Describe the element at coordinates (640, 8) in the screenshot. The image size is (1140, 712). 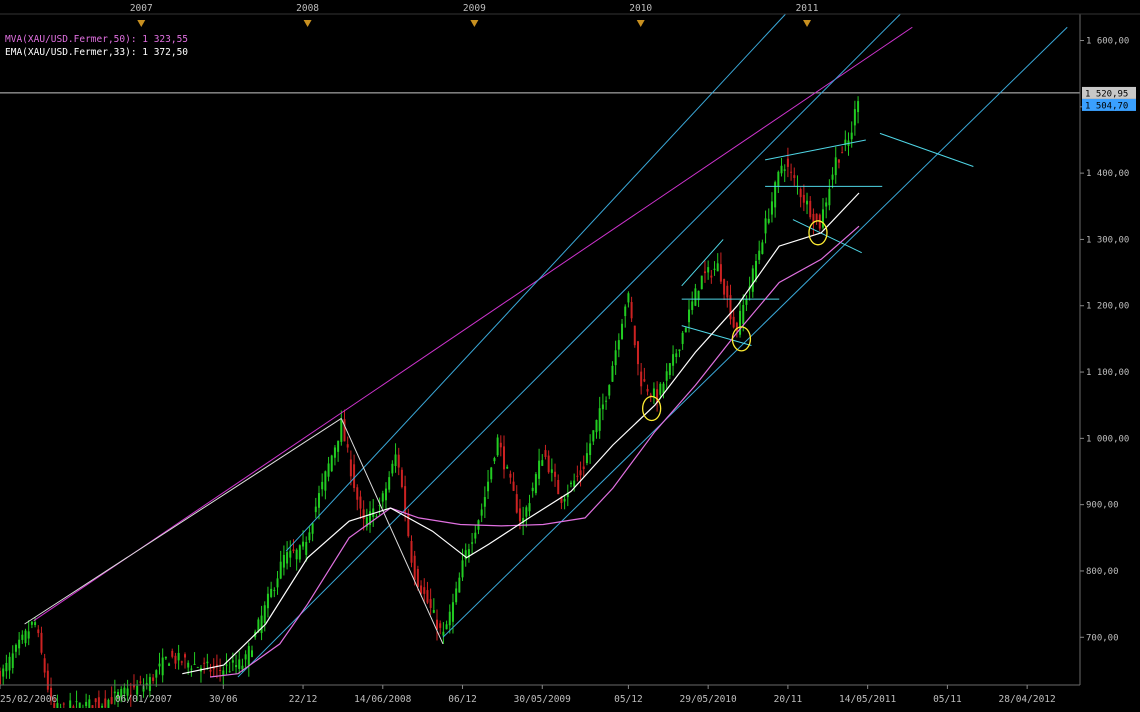
I see `year-label: 2010` at that location.